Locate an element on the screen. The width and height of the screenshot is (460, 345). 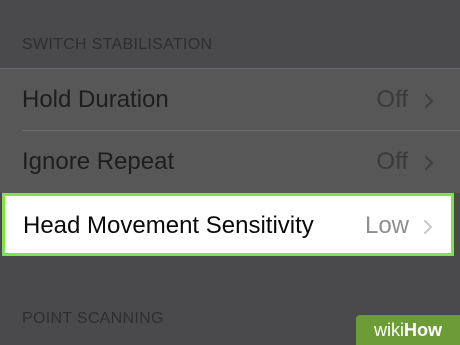
watermark-suffix: How is located at coordinates (423, 330).